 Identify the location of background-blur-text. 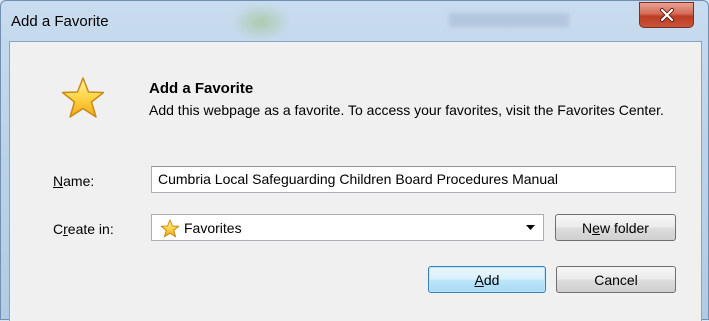
(509, 20).